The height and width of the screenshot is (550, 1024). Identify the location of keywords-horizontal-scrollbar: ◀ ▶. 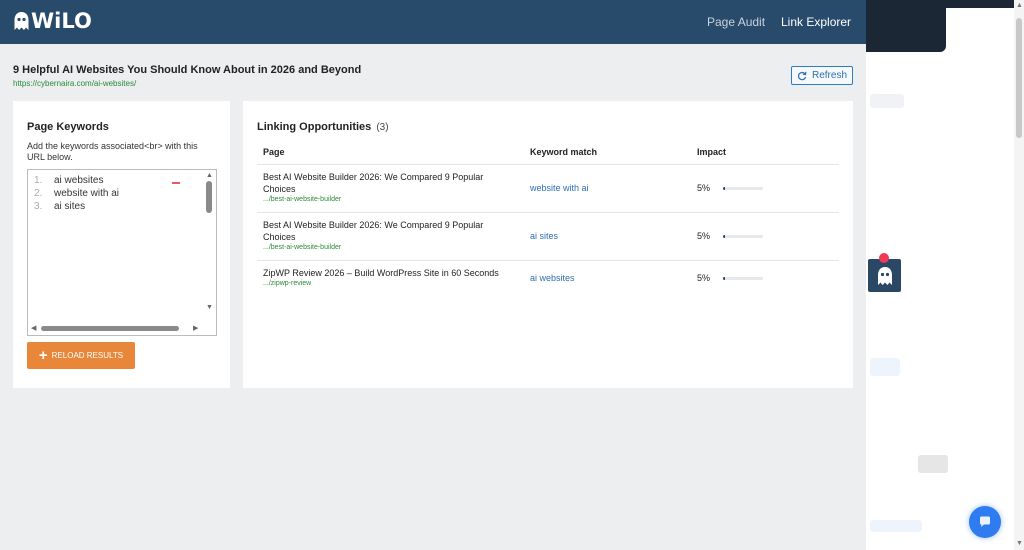
(117, 328).